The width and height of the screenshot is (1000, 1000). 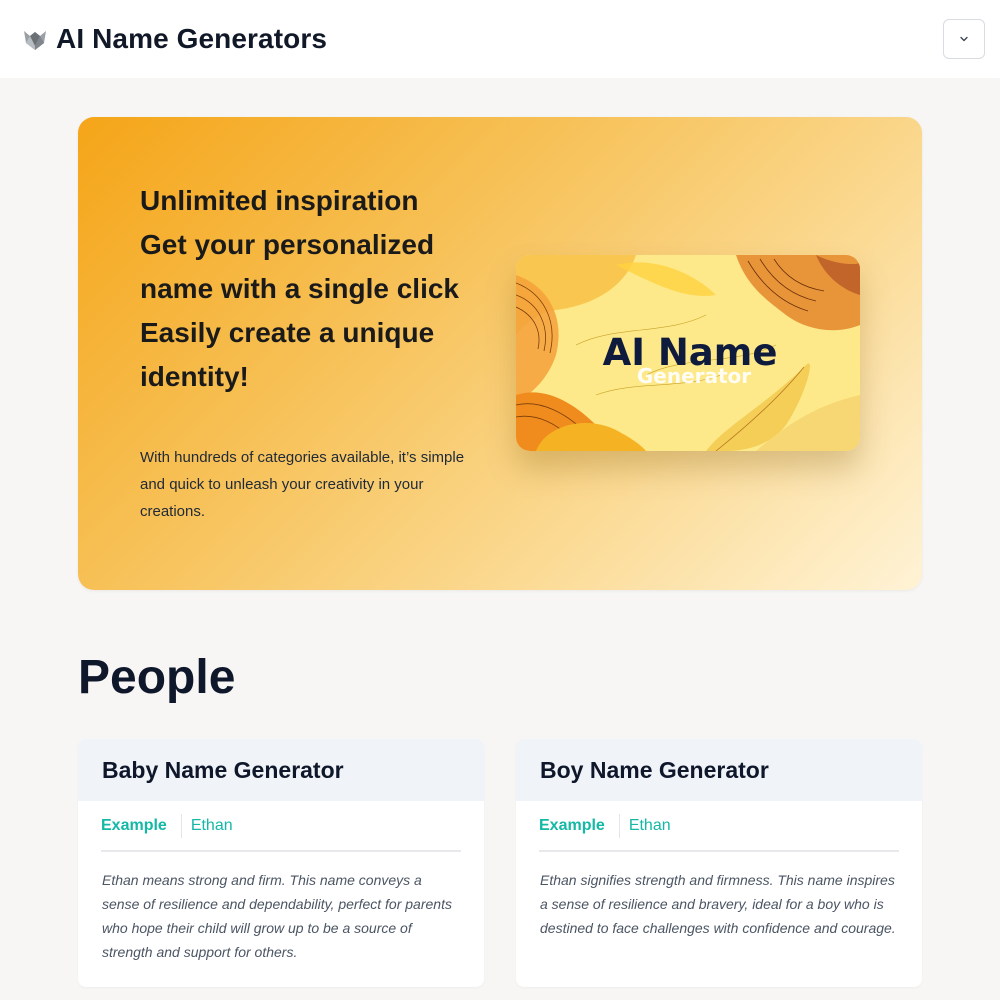 What do you see at coordinates (694, 376) in the screenshot?
I see `hero-image-subtitle: Generator` at bounding box center [694, 376].